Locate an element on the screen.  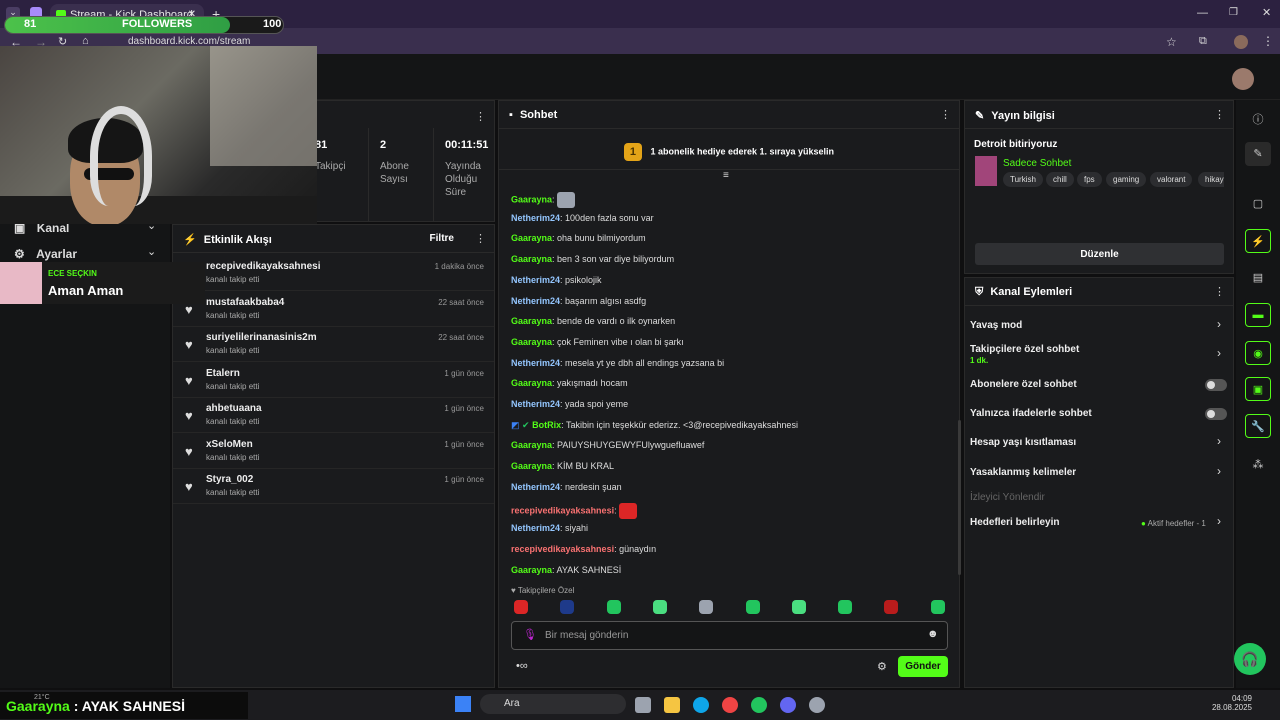
stream-tag: Turkish is located at coordinates (1023, 179).